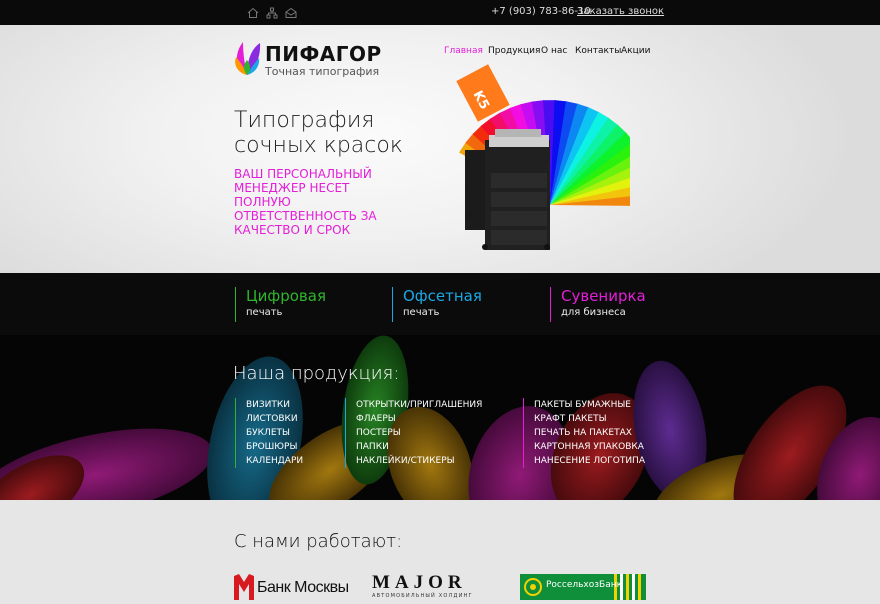 Image resolution: width=880 pixels, height=604 pixels. Describe the element at coordinates (272, 13) in the screenshot. I see `sitemap-icon` at that location.